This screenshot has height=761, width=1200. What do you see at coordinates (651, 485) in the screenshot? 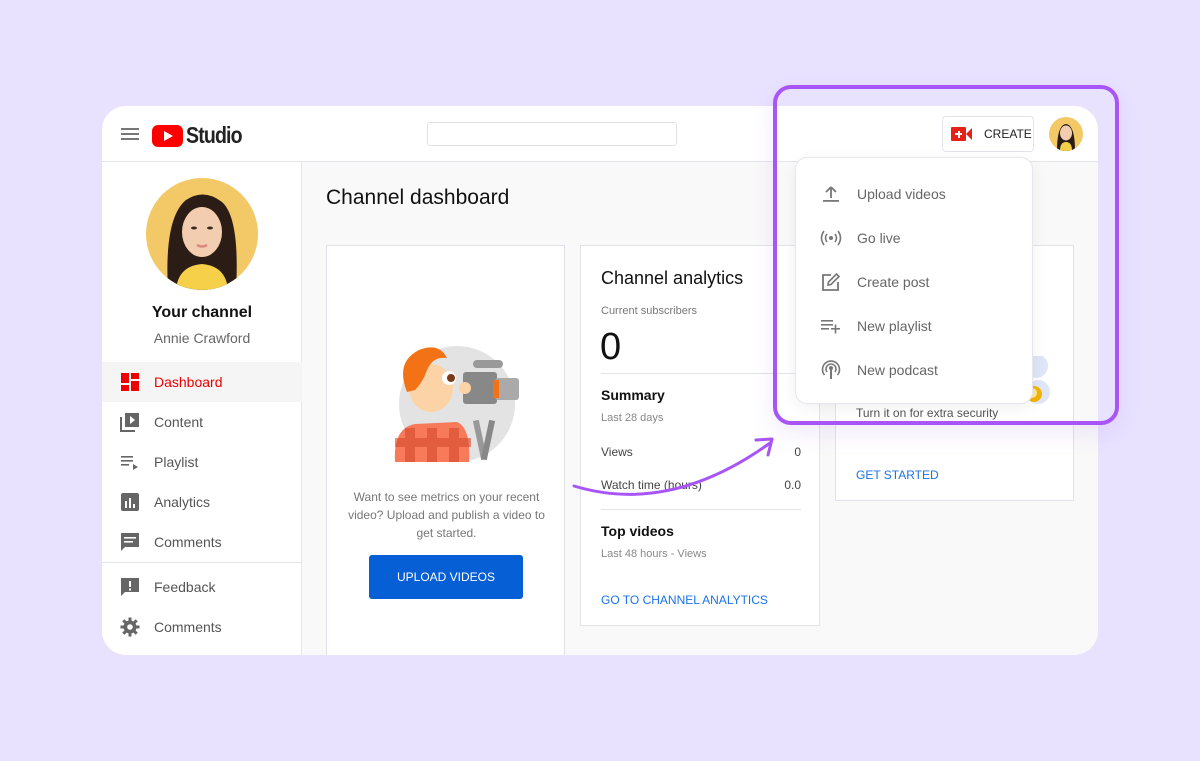
I see `watch-time-label: Watch time (hours)` at bounding box center [651, 485].